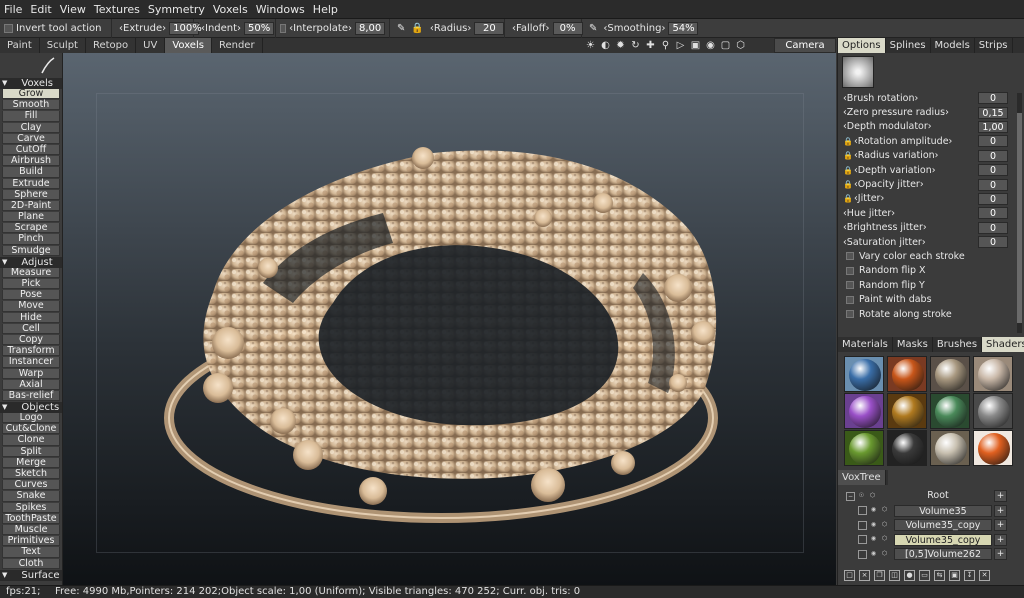  Describe the element at coordinates (909, 575) in the screenshot. I see `sphere-icon: ●` at that location.